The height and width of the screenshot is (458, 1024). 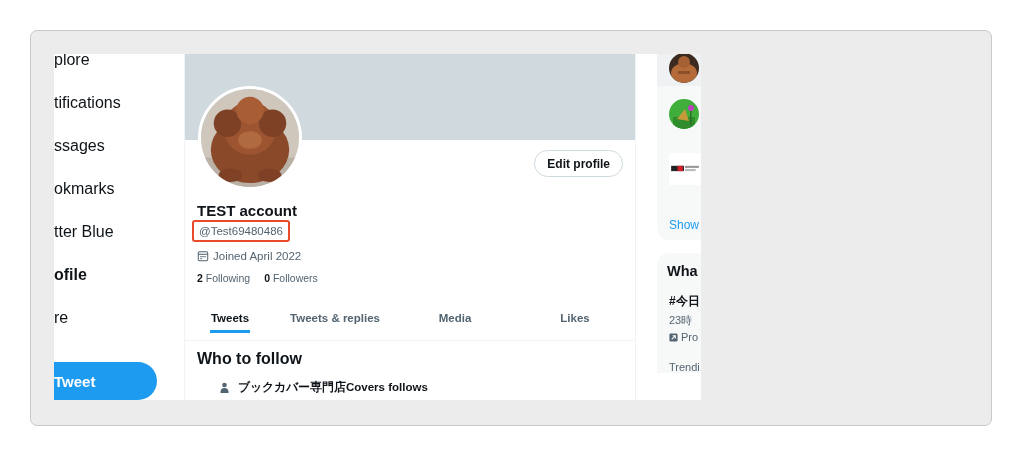 What do you see at coordinates (119, 118) in the screenshot?
I see `nav-item: tifications` at bounding box center [119, 118].